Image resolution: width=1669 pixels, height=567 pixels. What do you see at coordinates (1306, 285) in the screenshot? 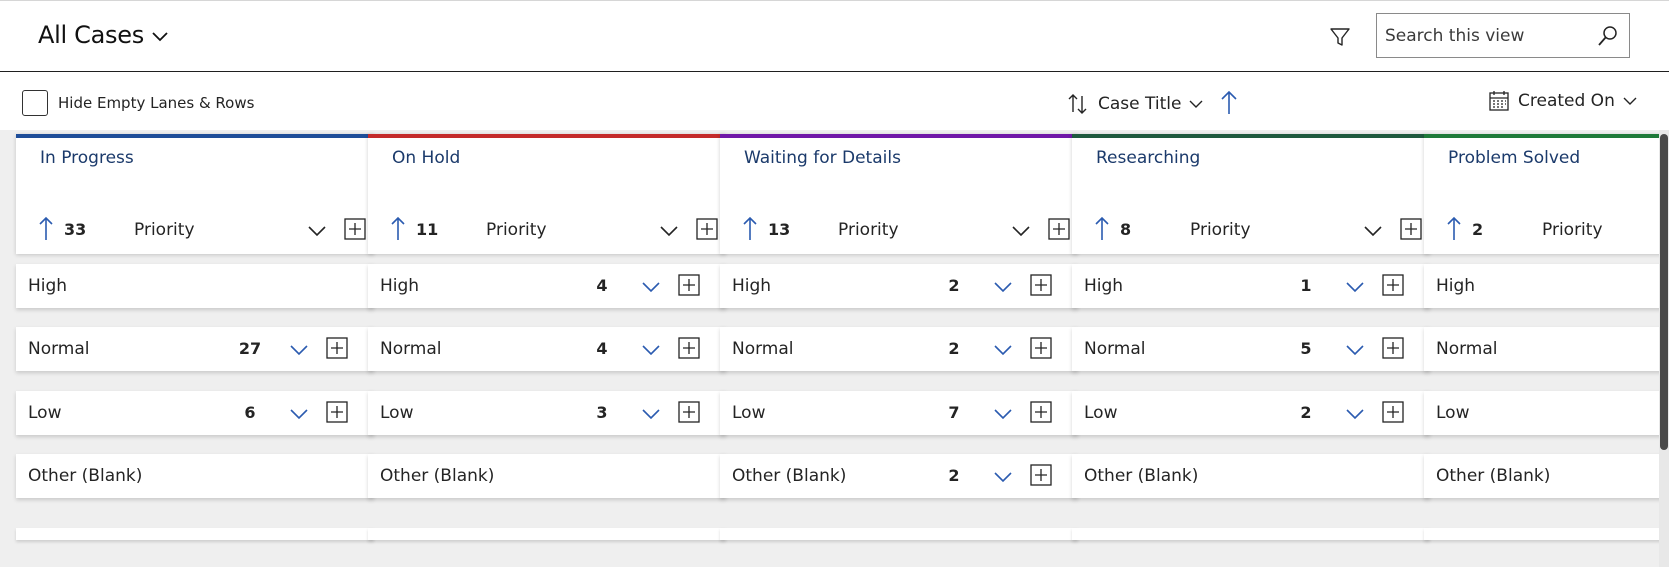
I see `row-count: 1` at bounding box center [1306, 285].